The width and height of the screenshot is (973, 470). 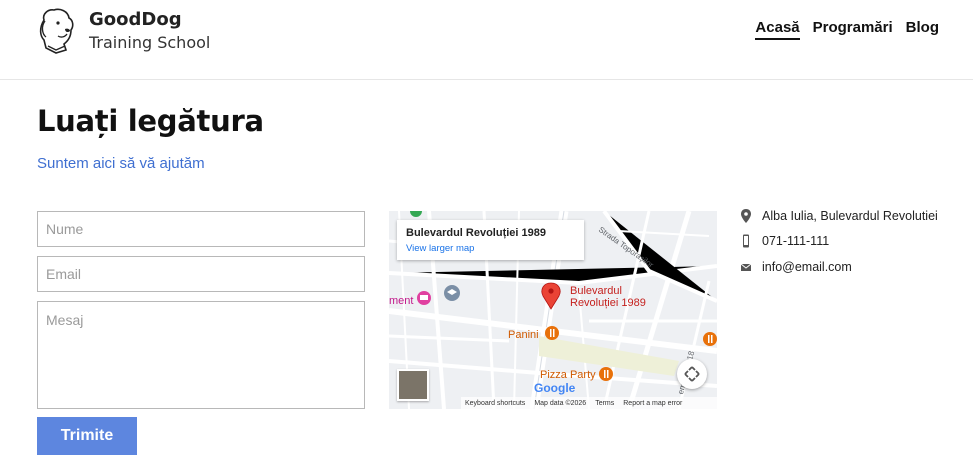 What do you see at coordinates (807, 267) in the screenshot?
I see `contact-email-text: info@email.com` at bounding box center [807, 267].